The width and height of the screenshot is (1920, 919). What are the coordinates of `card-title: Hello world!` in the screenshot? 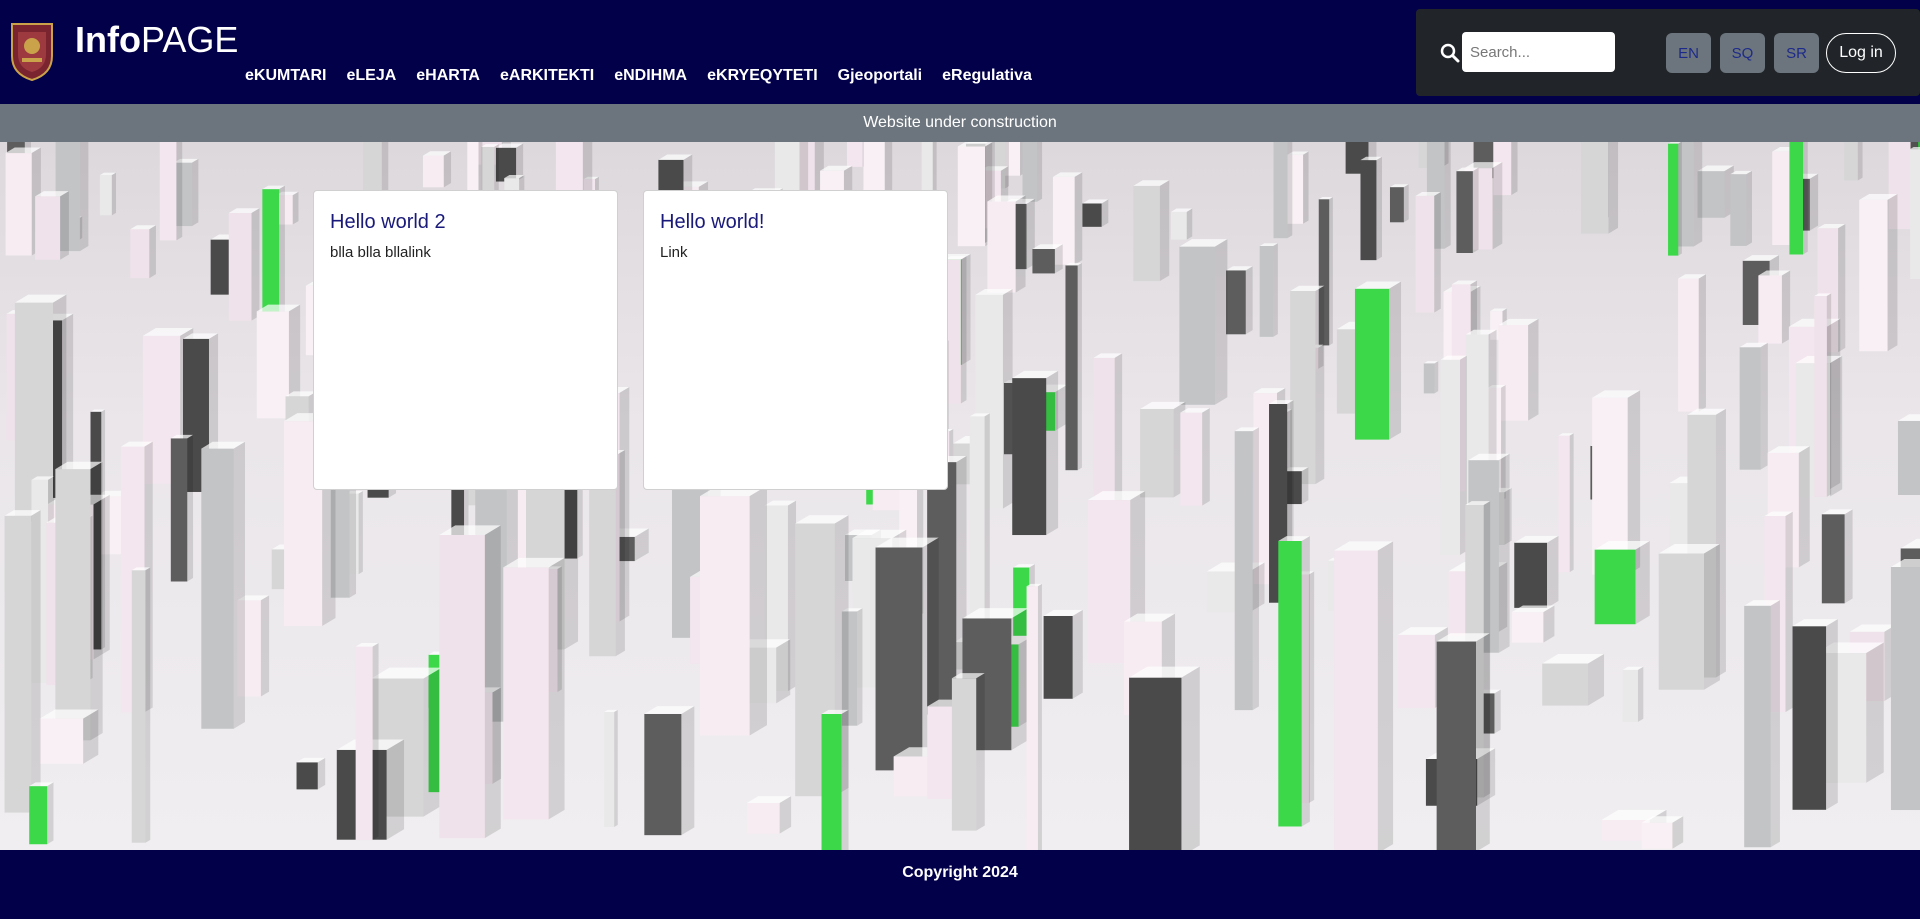 It's located at (712, 222).